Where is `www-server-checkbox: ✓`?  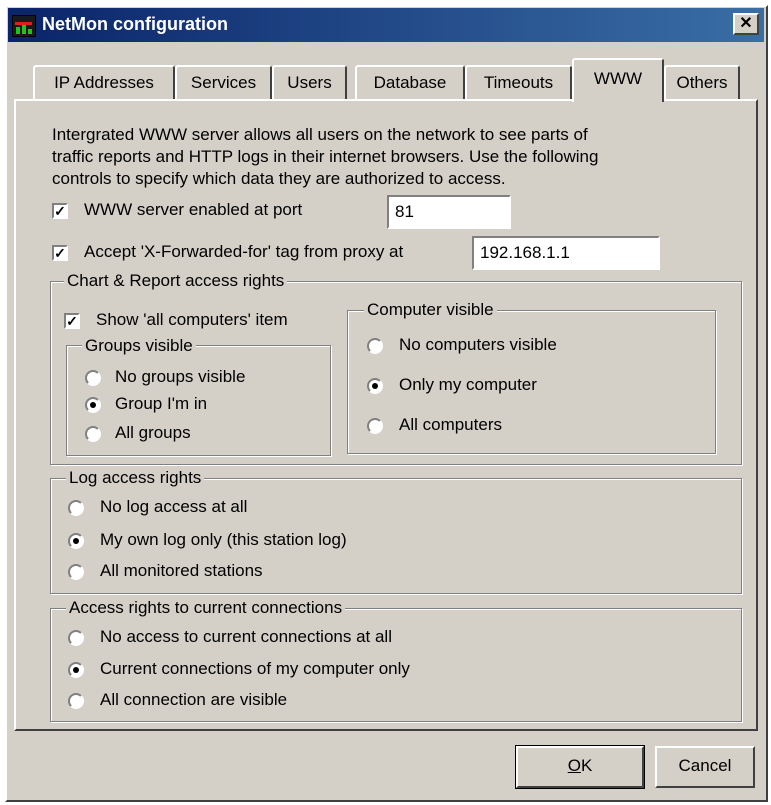
www-server-checkbox: ✓ is located at coordinates (60, 211).